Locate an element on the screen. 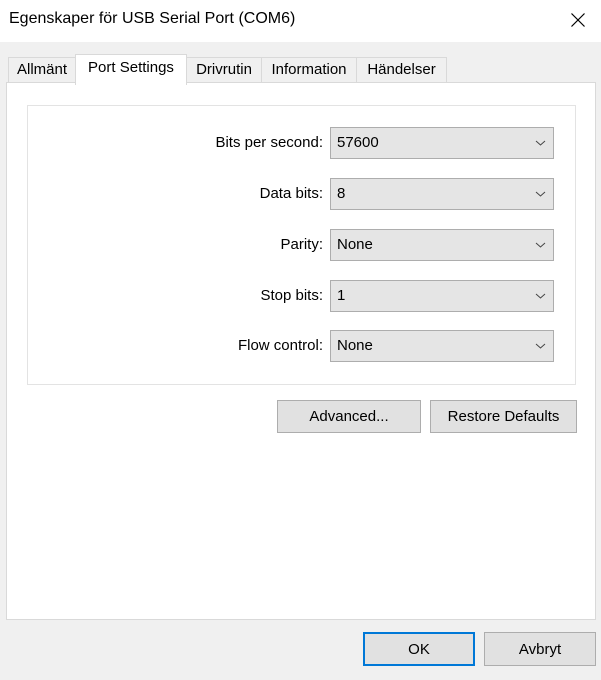 The height and width of the screenshot is (680, 601). close-button is located at coordinates (578, 20).